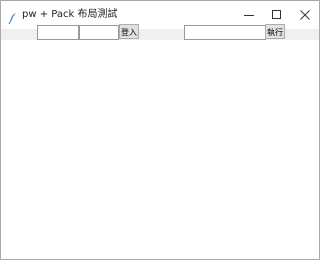 The image size is (320, 260). Describe the element at coordinates (275, 31) in the screenshot. I see `run-button: 執行` at that location.